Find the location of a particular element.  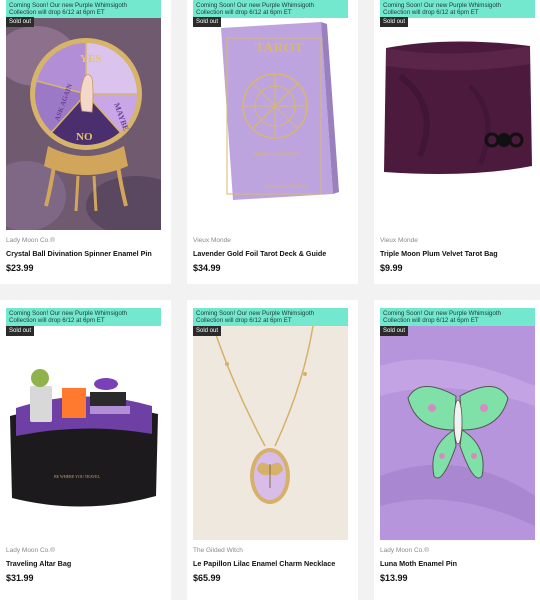

svg-text: YES is located at coordinates (90, 59).